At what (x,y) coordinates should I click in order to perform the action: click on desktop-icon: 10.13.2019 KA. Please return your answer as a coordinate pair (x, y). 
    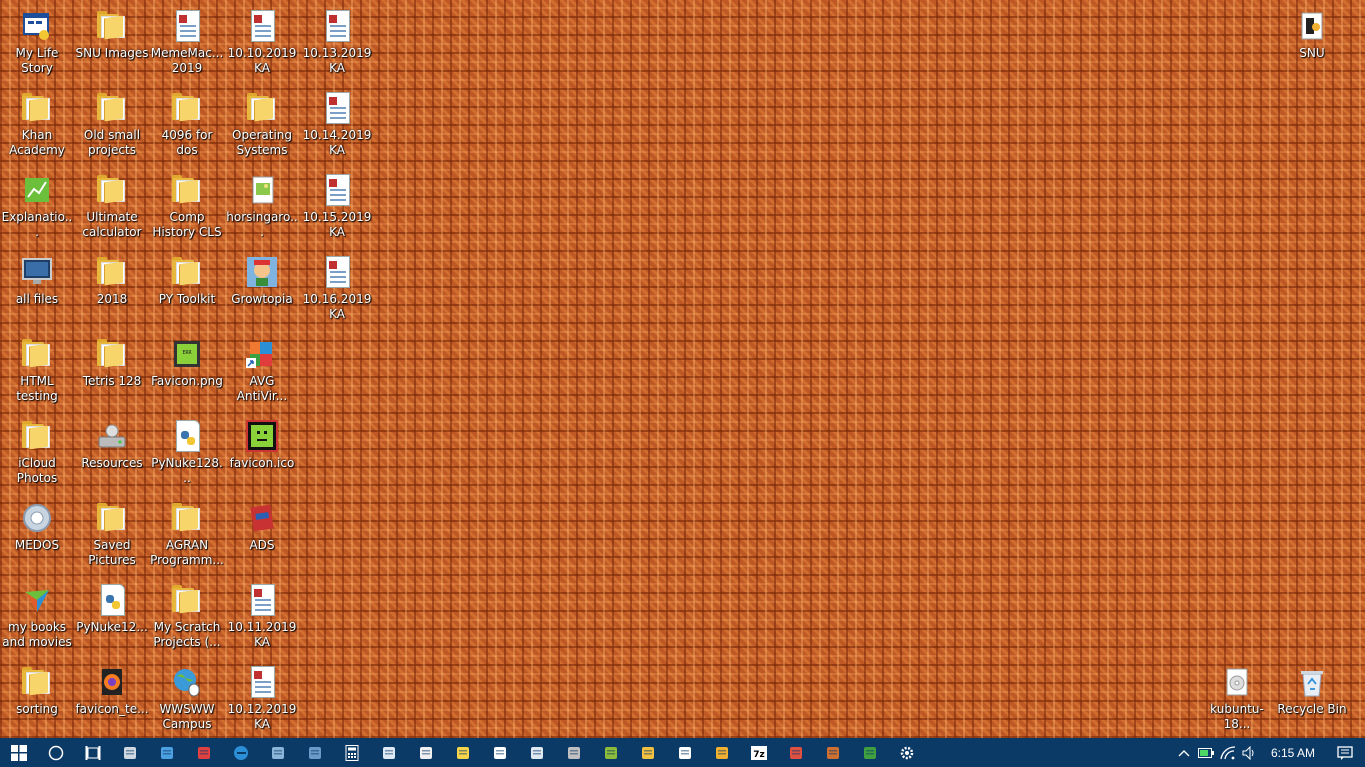
    Looking at the image, I should click on (337, 46).